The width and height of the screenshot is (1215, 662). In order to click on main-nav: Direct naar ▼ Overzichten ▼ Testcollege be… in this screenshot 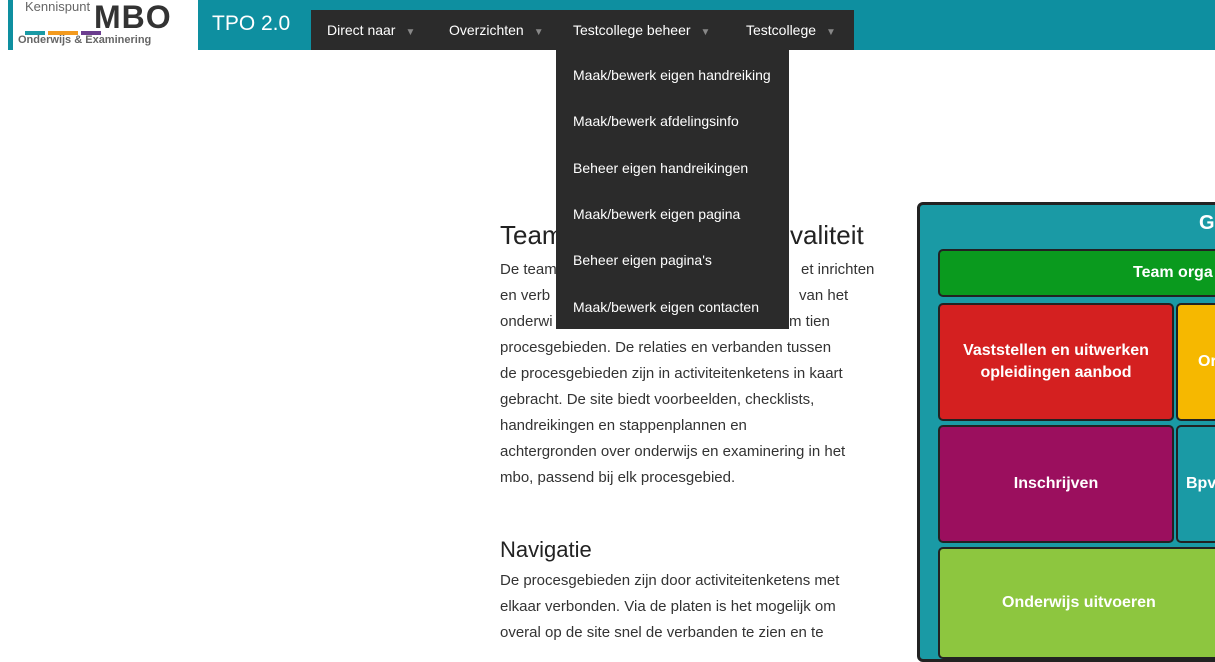, I will do `click(582, 30)`.